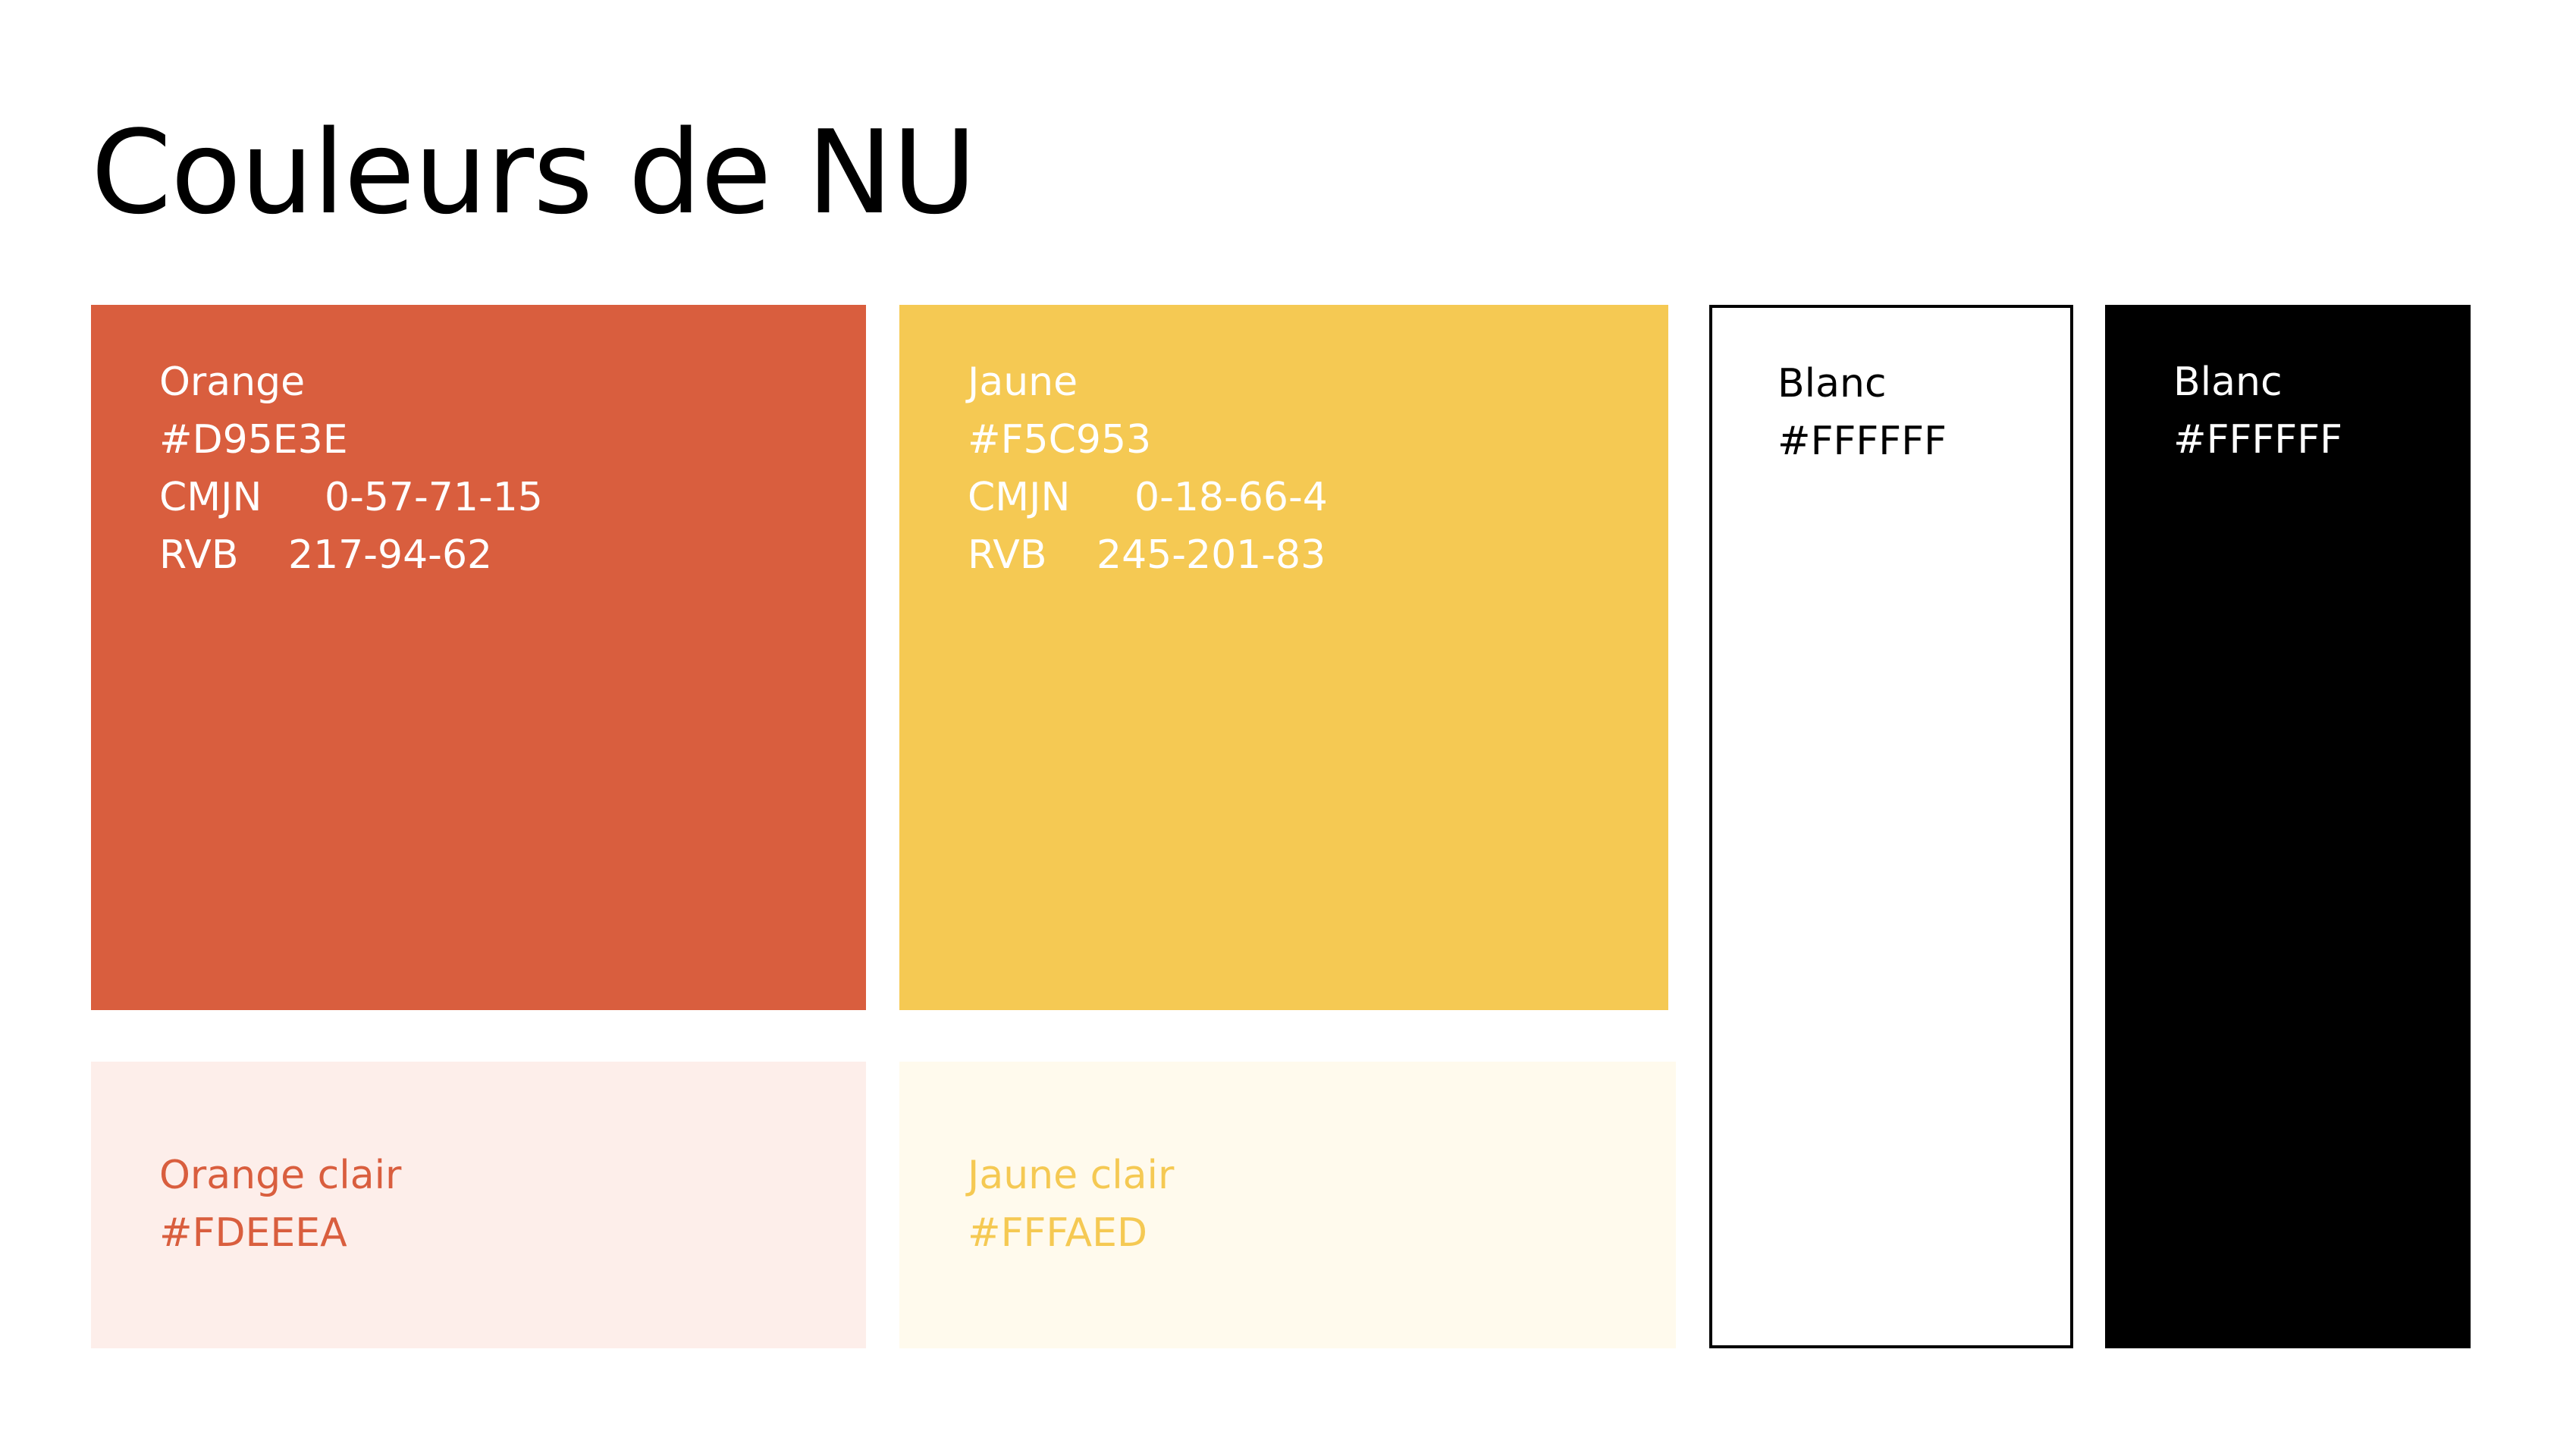 This screenshot has height=1456, width=2554. I want to click on page-title: Couleurs de NU, so click(534, 172).